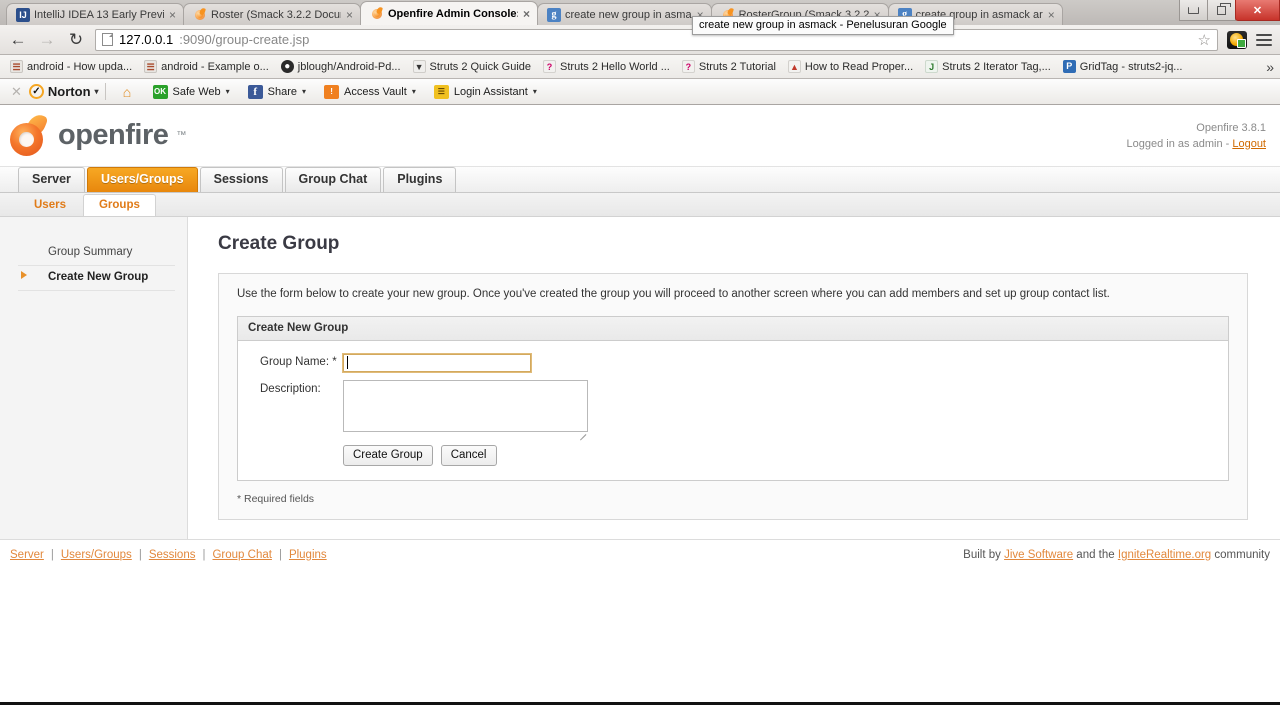 Image resolution: width=1280 pixels, height=720 pixels. Describe the element at coordinates (301, 360) in the screenshot. I see `group-name-label: Group Name: *` at that location.